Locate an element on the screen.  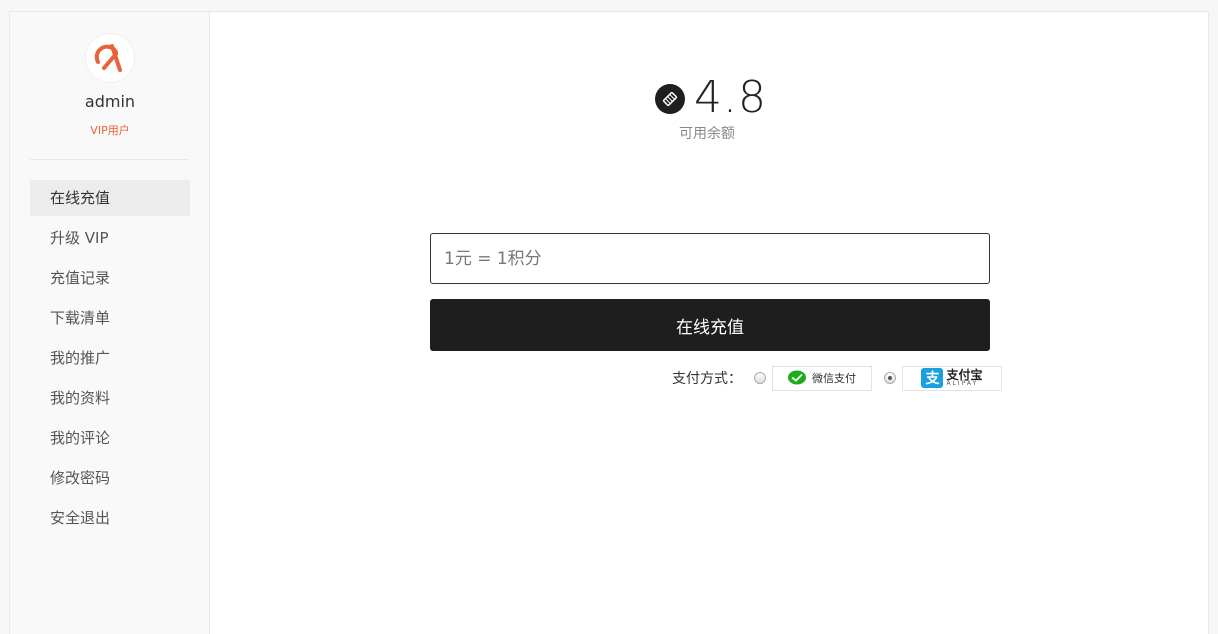
balance-display: 4.8 is located at coordinates (711, 97).